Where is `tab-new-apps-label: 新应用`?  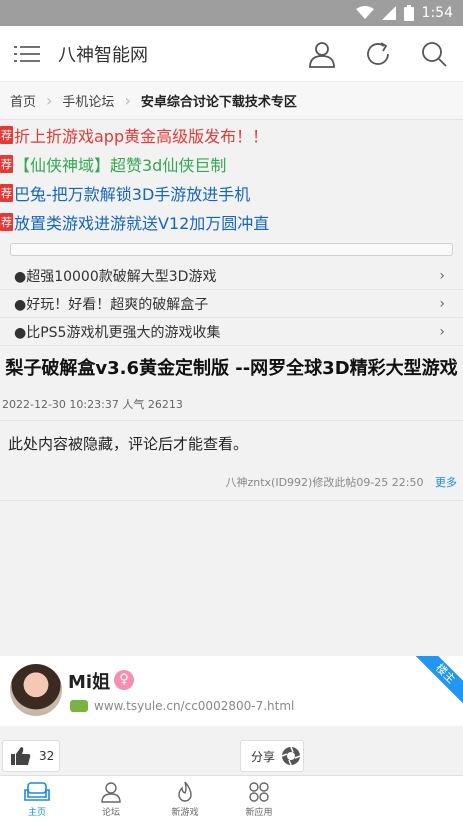
tab-new-apps-label: 新应用 is located at coordinates (259, 813).